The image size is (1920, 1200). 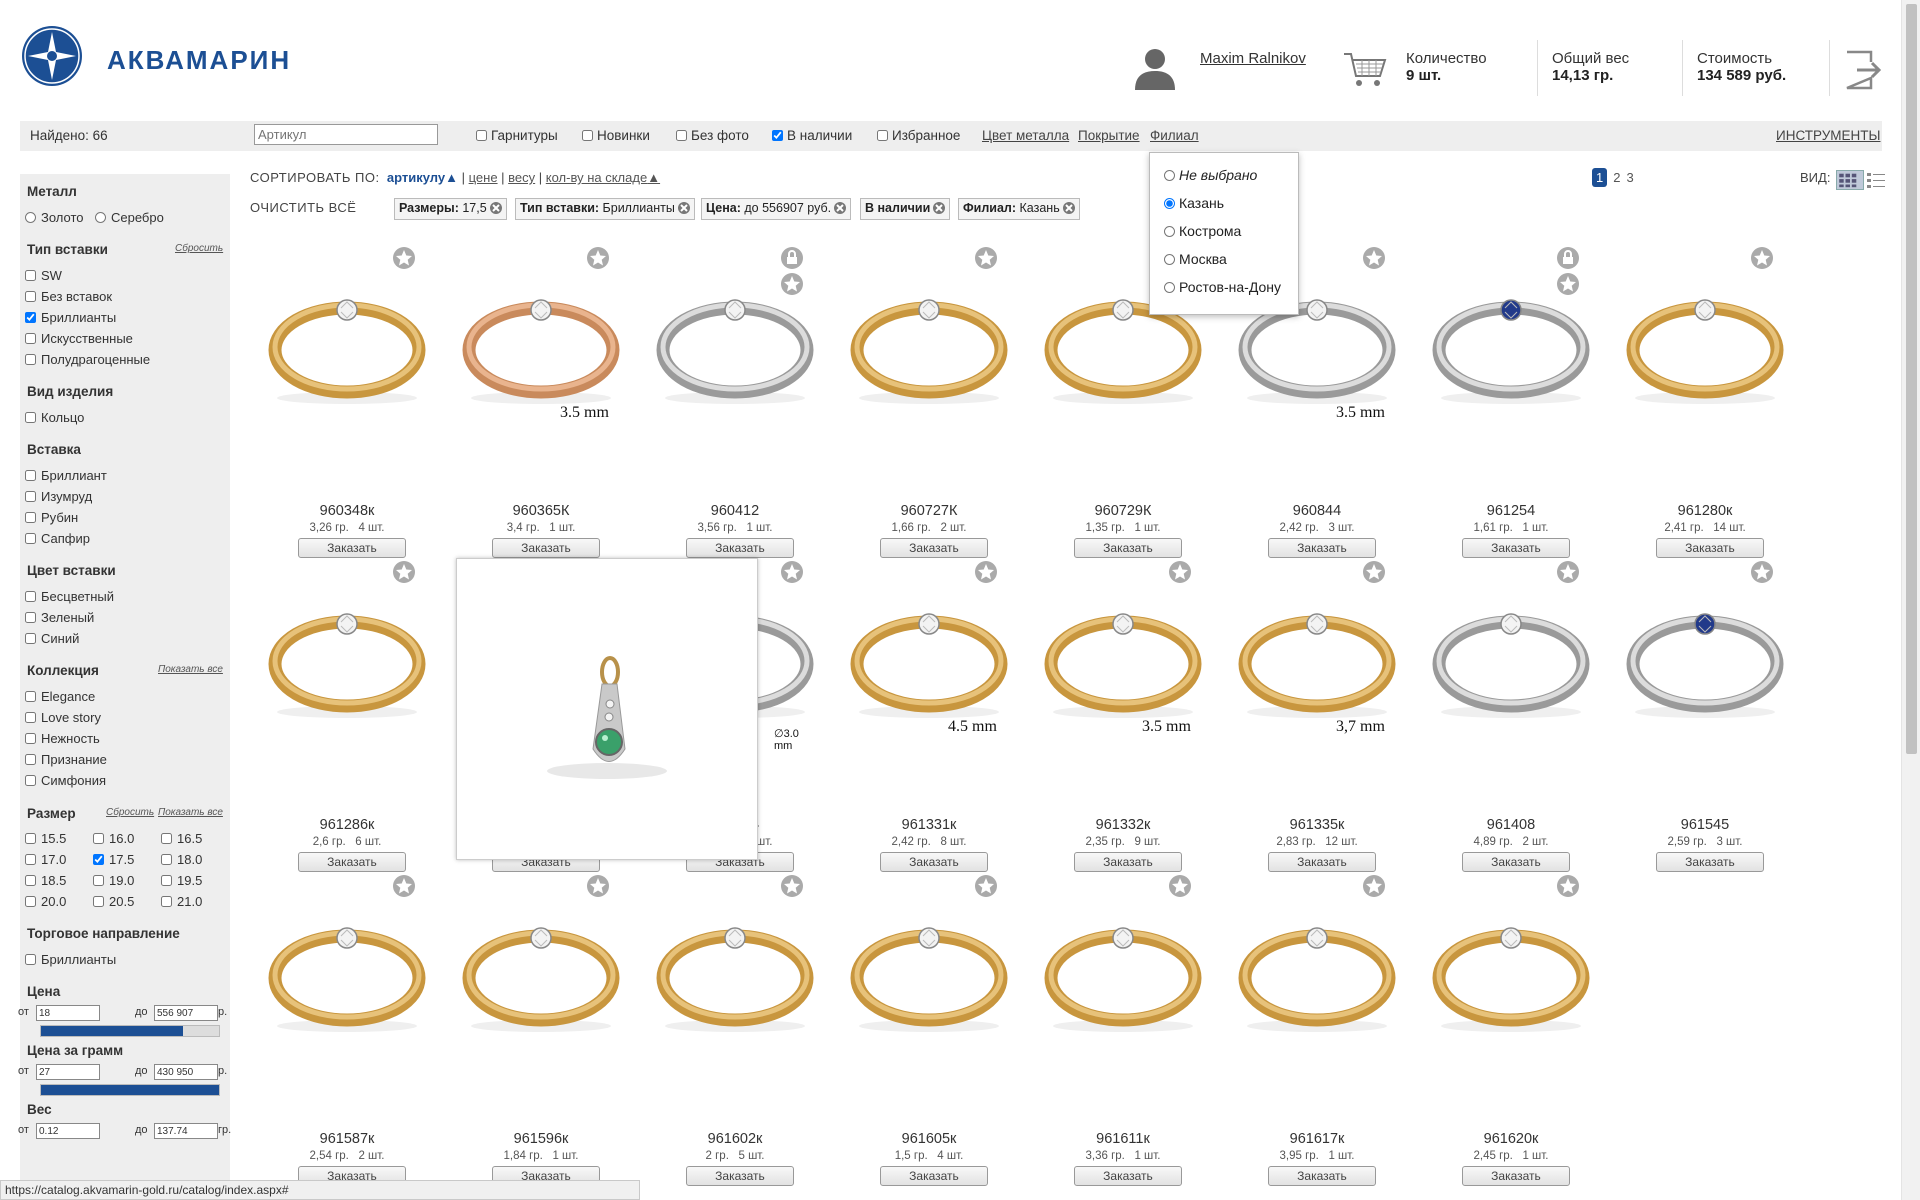 What do you see at coordinates (68, 1131) in the screenshot?
I see `weight-from-input` at bounding box center [68, 1131].